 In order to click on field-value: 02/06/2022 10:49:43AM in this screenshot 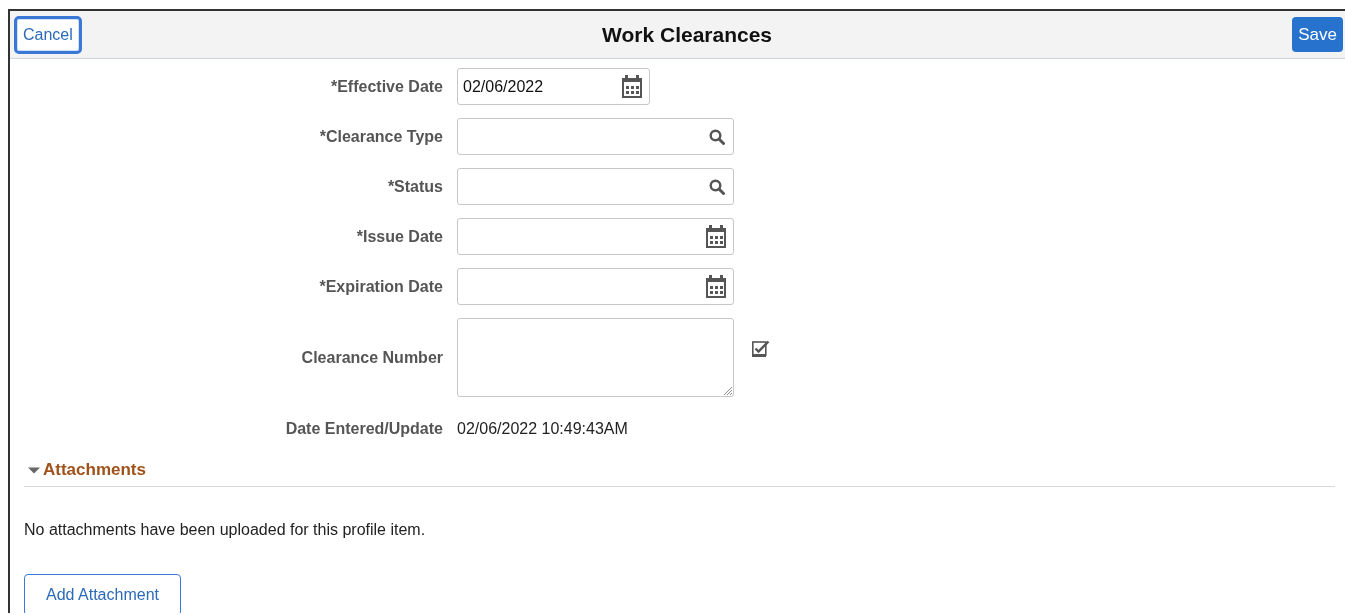, I will do `click(542, 428)`.